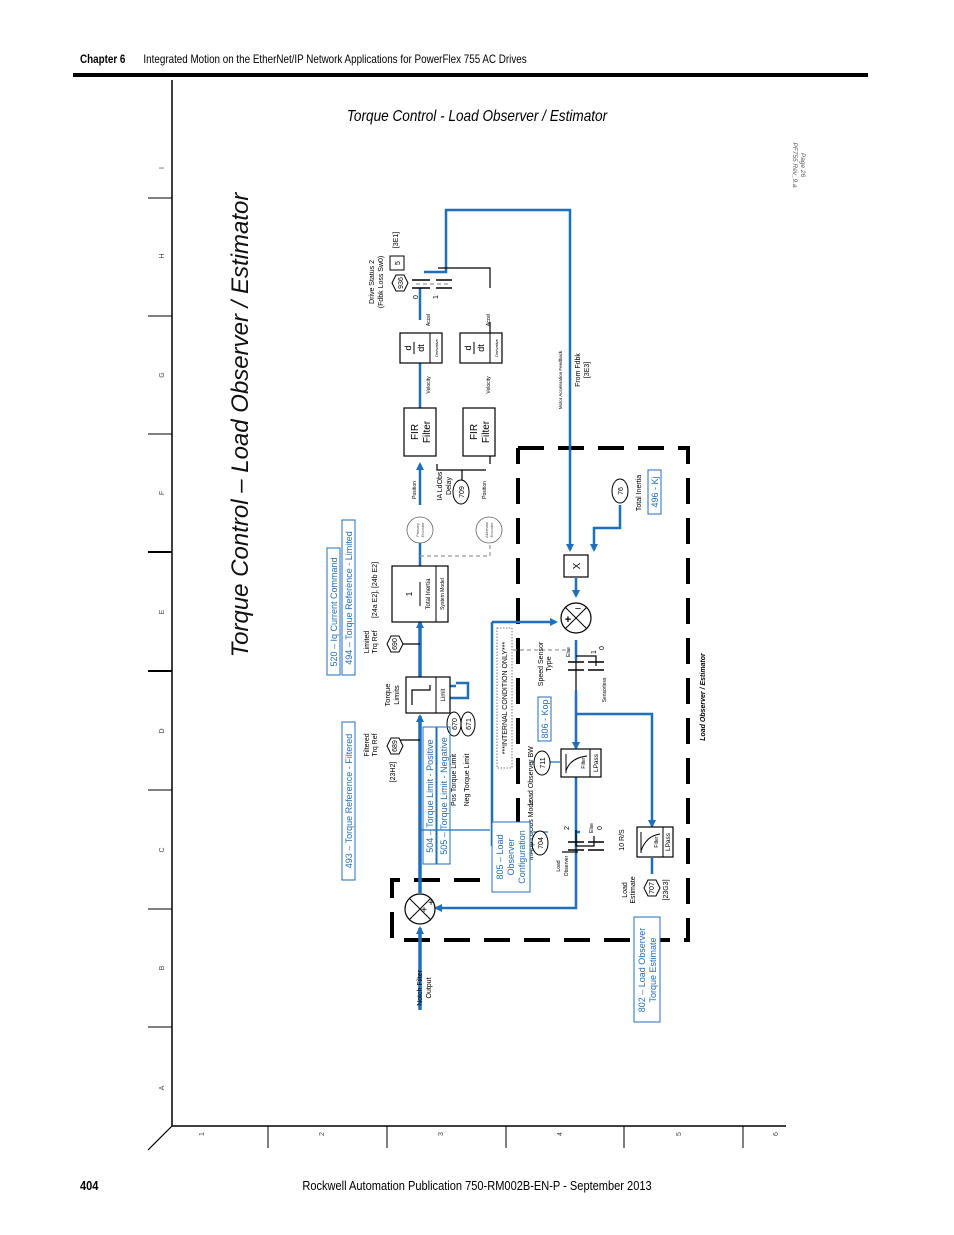  What do you see at coordinates (408, 347) in the screenshot?
I see `svg-text: d` at bounding box center [408, 347].